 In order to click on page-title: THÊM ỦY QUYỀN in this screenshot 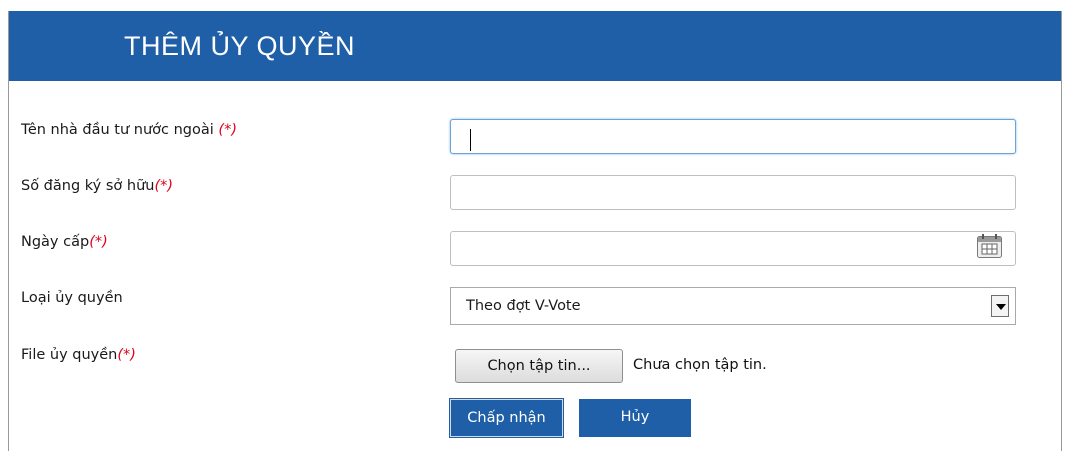, I will do `click(240, 46)`.